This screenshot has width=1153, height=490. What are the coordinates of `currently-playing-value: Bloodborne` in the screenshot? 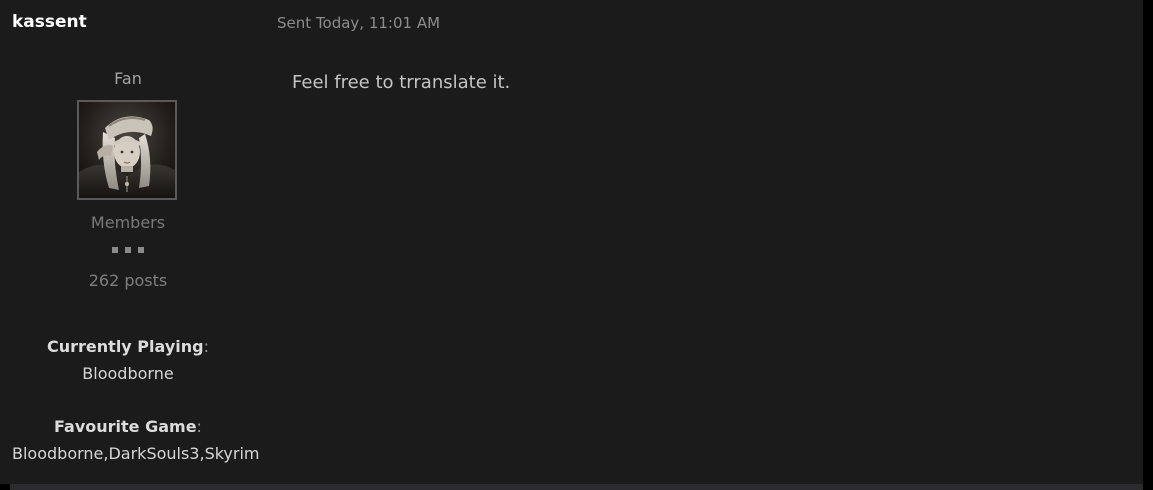 It's located at (128, 373).